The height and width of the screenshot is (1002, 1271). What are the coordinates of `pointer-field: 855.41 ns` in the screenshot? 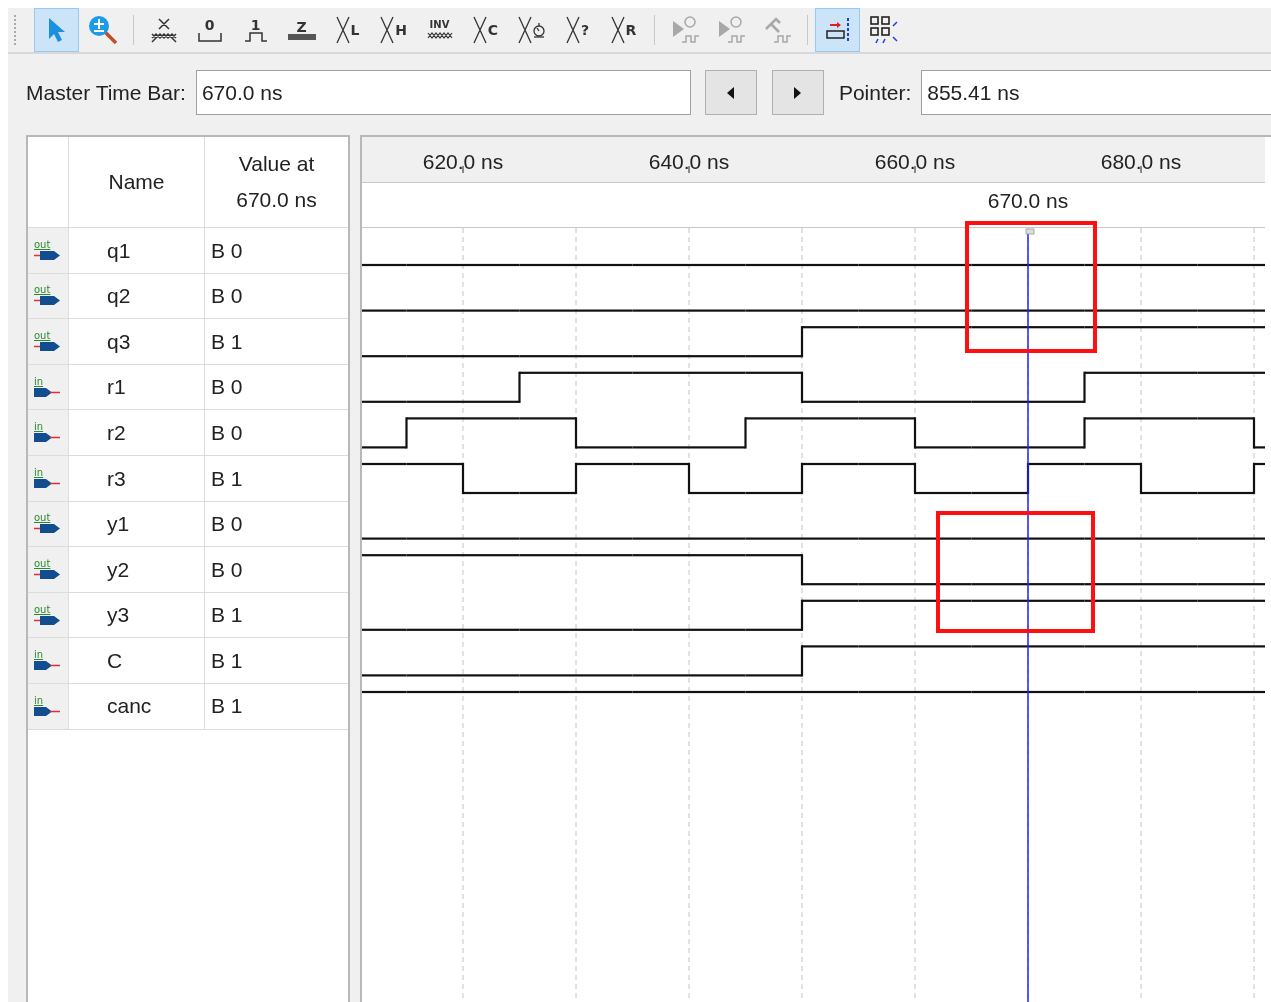 It's located at (1096, 92).